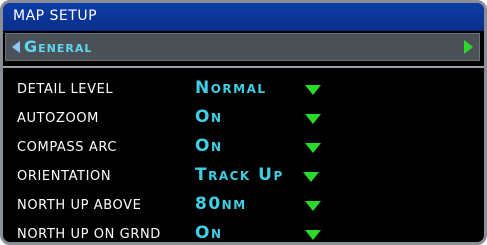 Image resolution: width=487 pixels, height=245 pixels. I want to click on category-label: General, so click(58, 46).